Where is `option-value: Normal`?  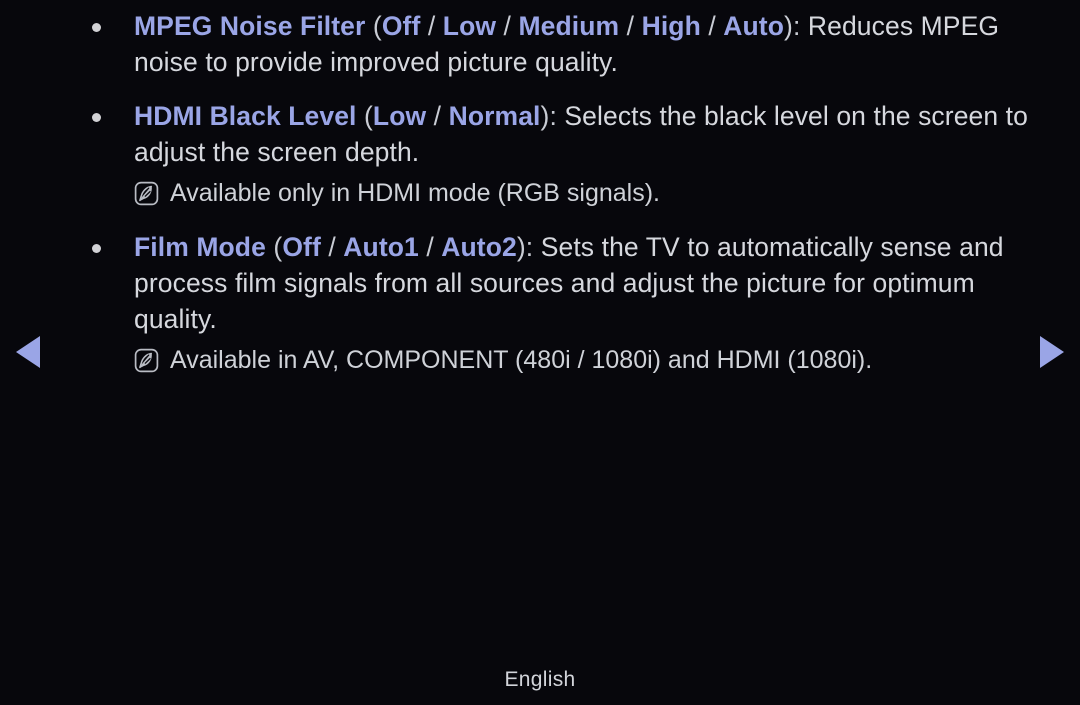 option-value: Normal is located at coordinates (494, 116).